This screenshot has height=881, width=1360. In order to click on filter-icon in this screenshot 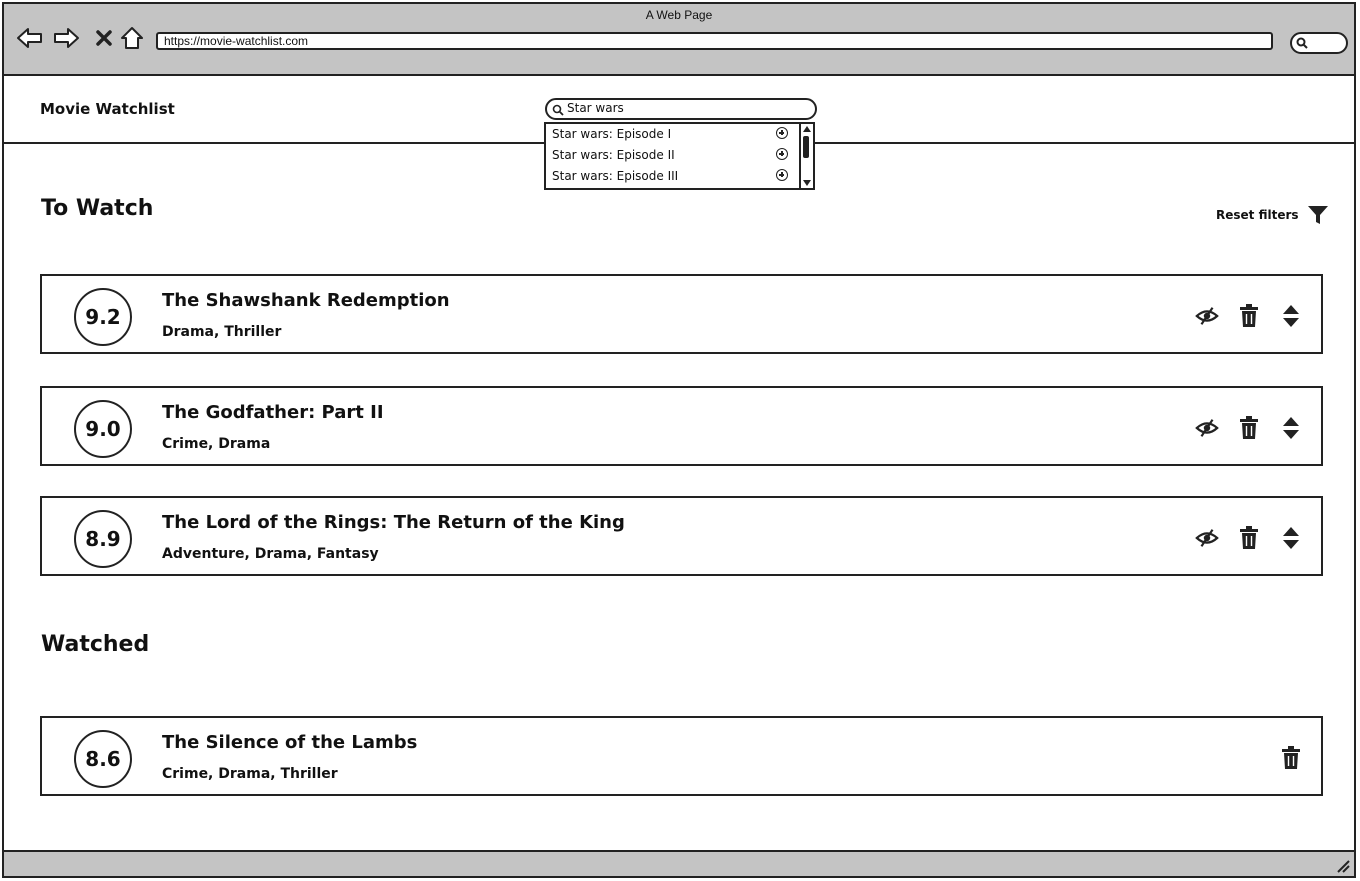, I will do `click(1317, 215)`.